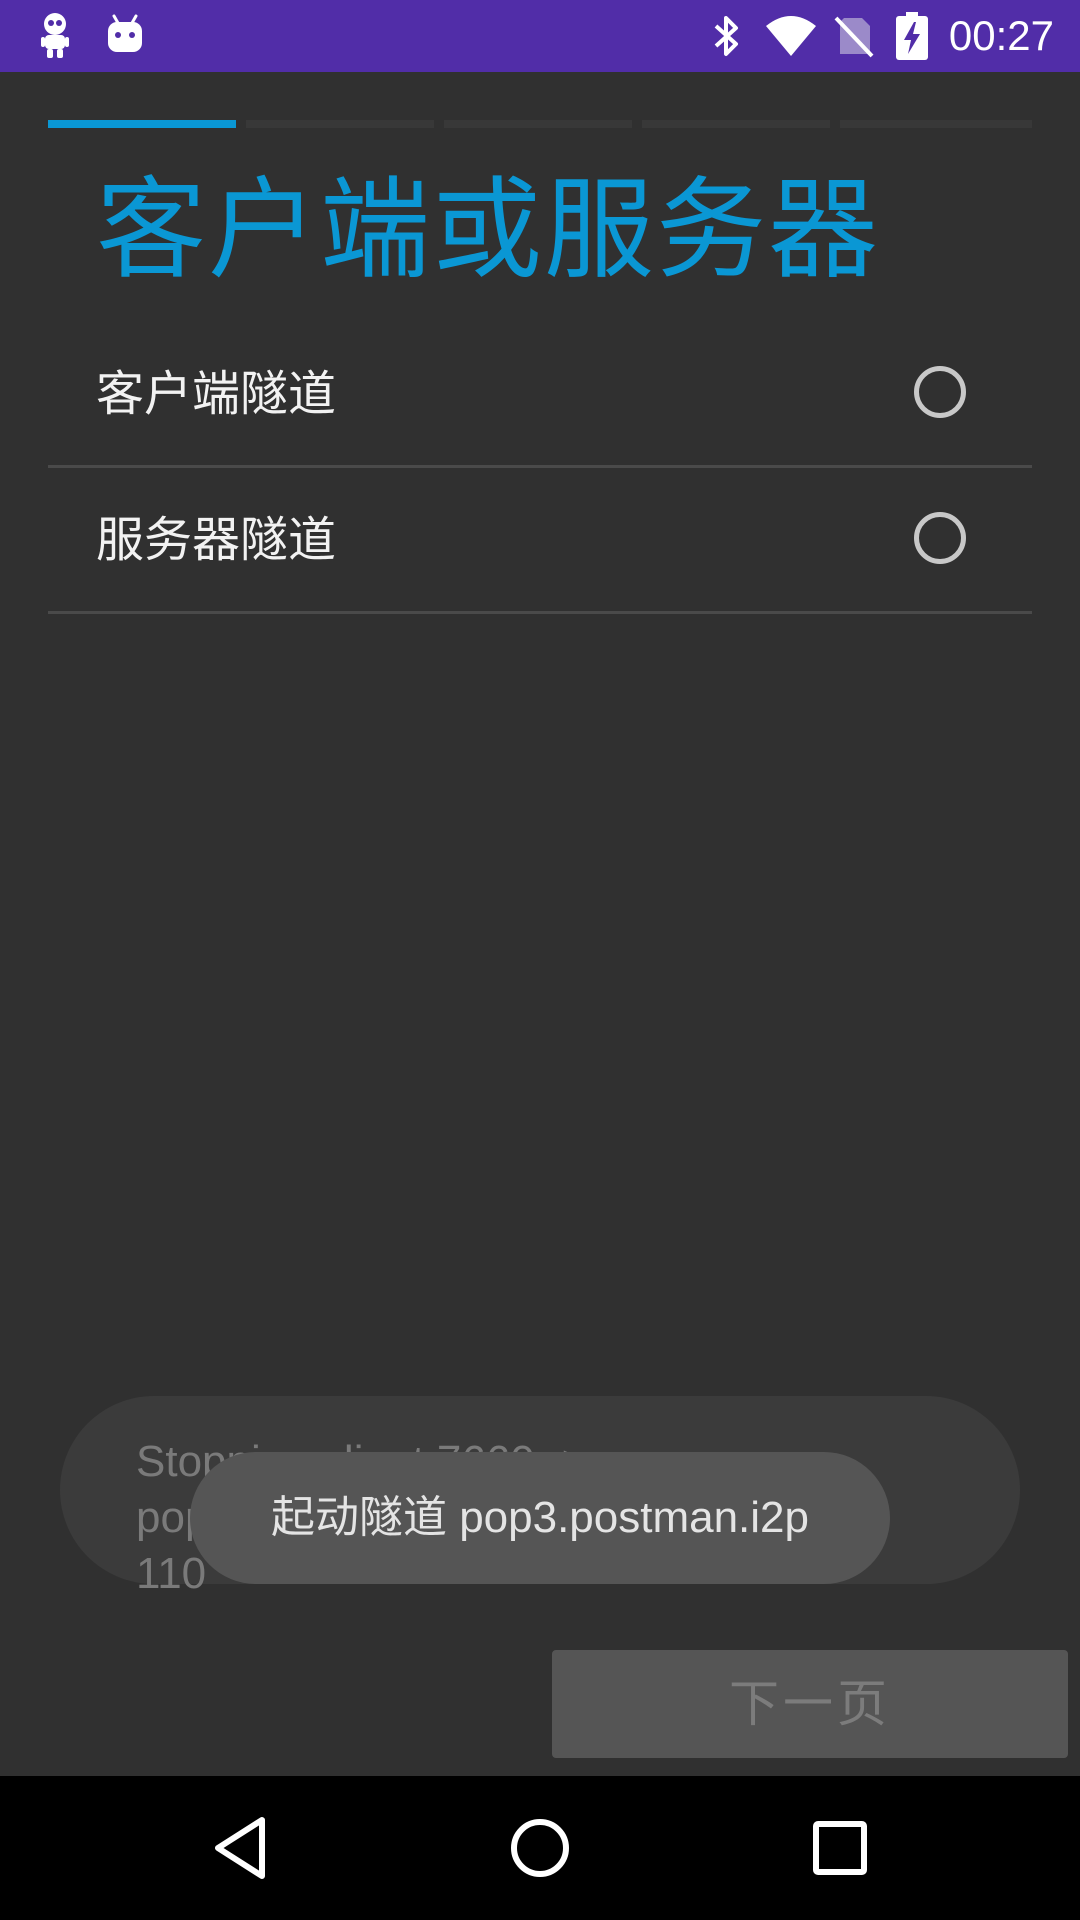 Image resolution: width=1080 pixels, height=1920 pixels. What do you see at coordinates (540, 36) in the screenshot?
I see `status-bar: 00:27` at bounding box center [540, 36].